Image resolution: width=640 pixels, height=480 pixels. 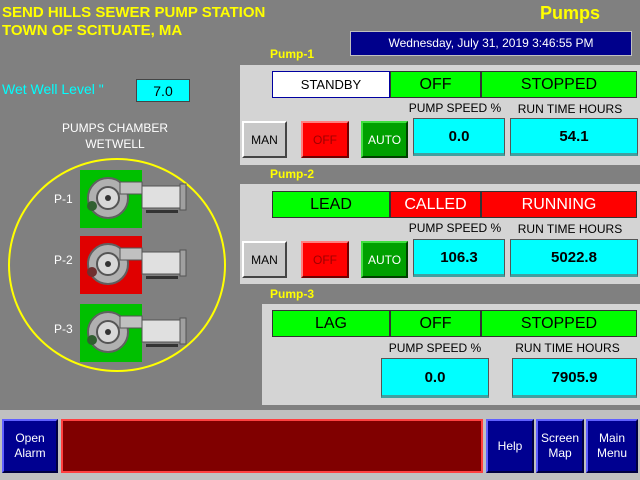 I want to click on pump-1-call-status: OFF, so click(x=435, y=84).